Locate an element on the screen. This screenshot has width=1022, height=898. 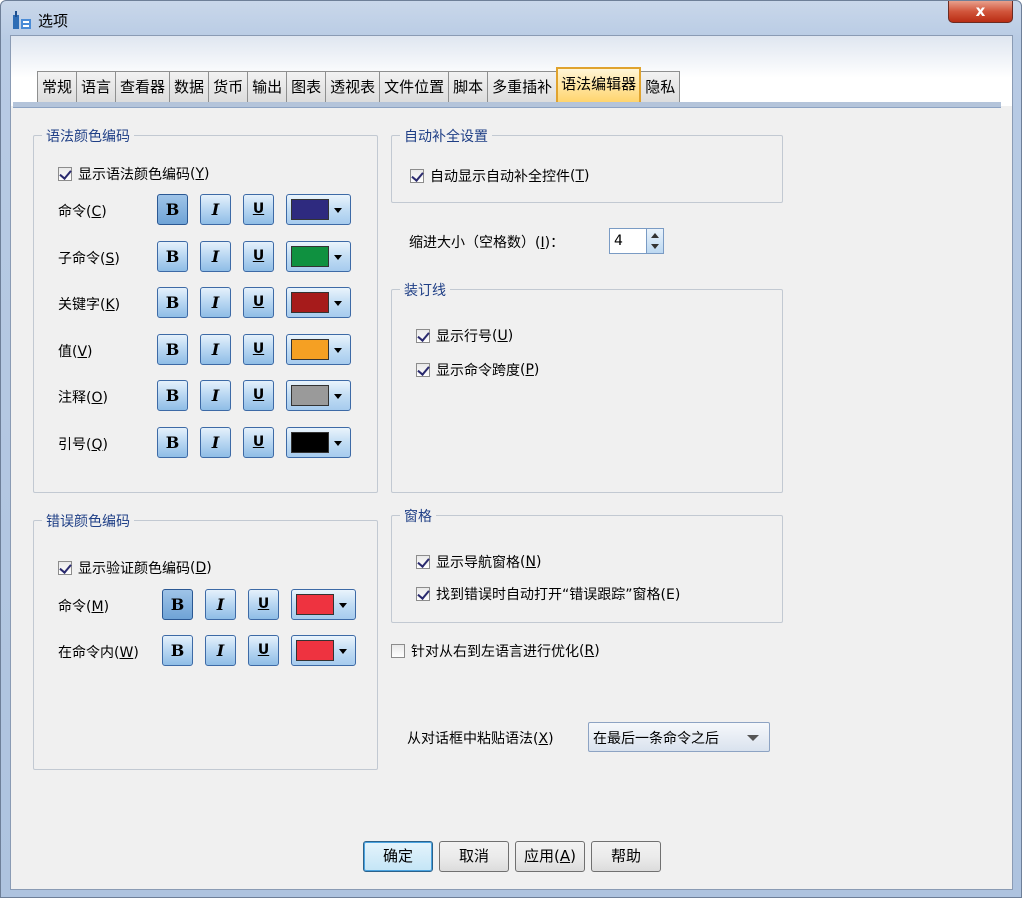
apply-button: 应用(A) is located at coordinates (550, 856).